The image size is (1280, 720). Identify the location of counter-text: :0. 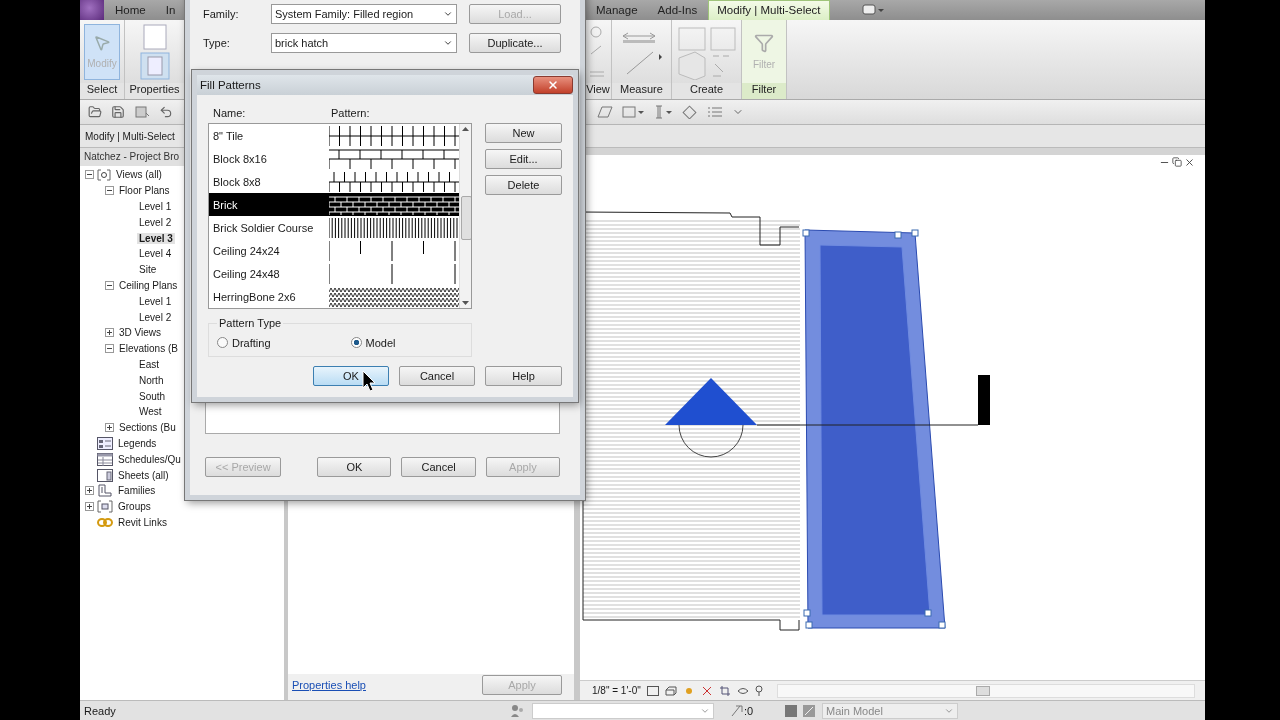
(749, 710).